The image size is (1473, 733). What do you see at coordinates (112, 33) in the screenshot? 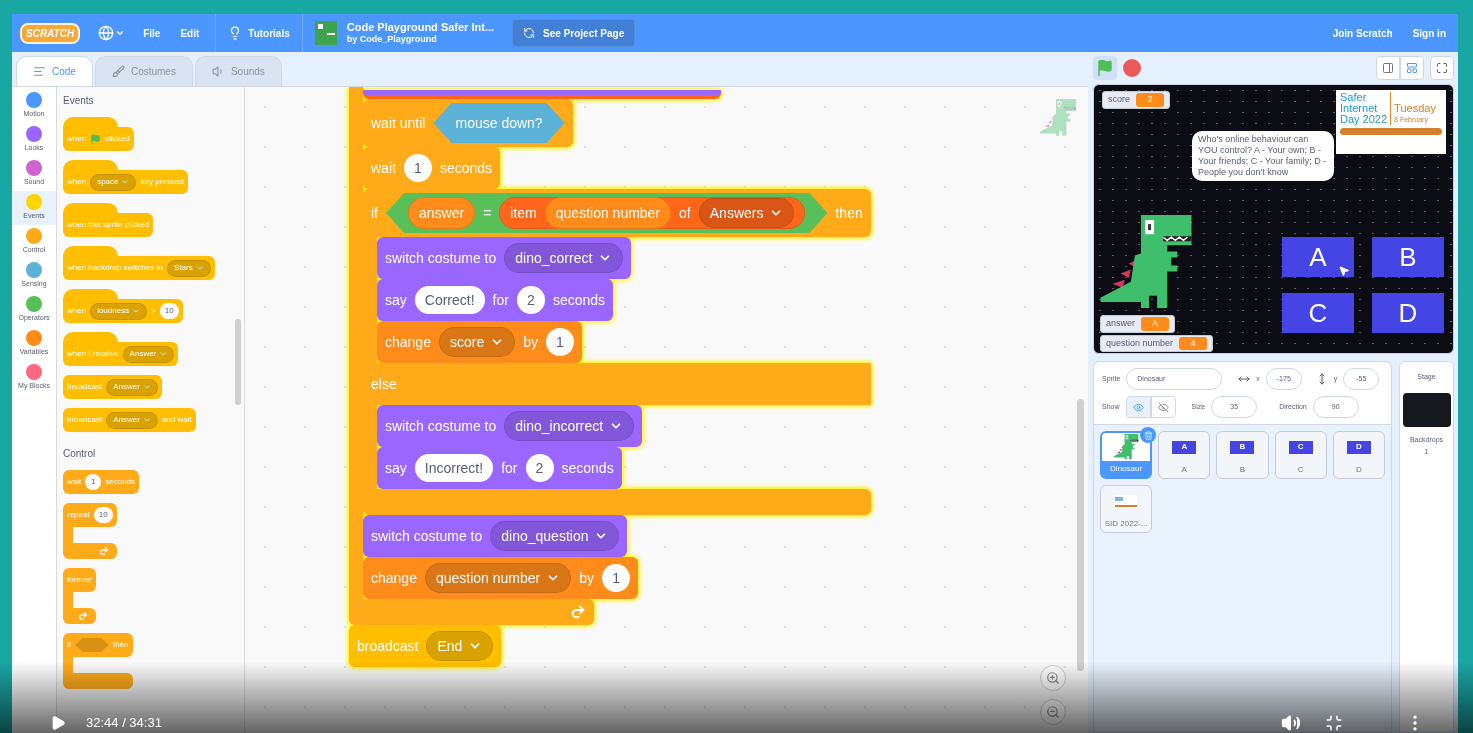
I see `language-menu` at bounding box center [112, 33].